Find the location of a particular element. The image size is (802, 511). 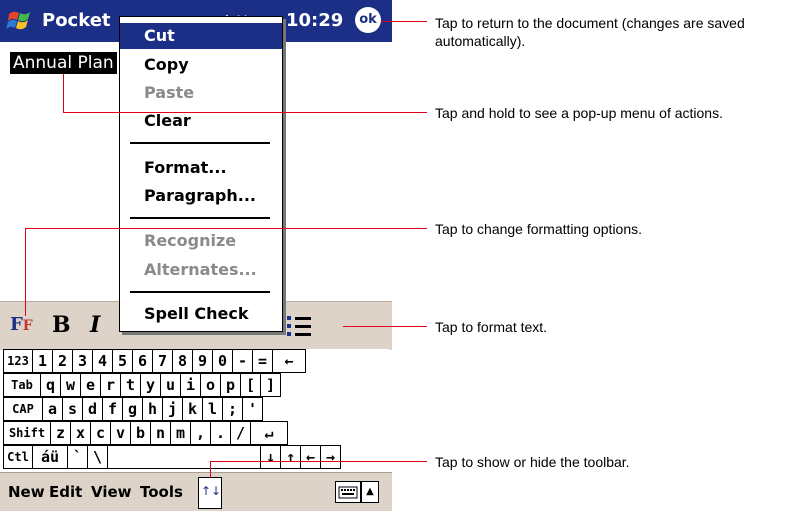

key-6: 6 is located at coordinates (142, 361).